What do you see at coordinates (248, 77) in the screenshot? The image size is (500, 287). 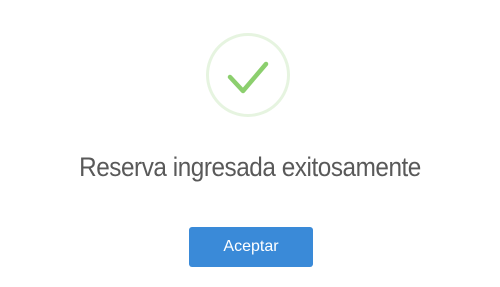 I see `check-icon` at bounding box center [248, 77].